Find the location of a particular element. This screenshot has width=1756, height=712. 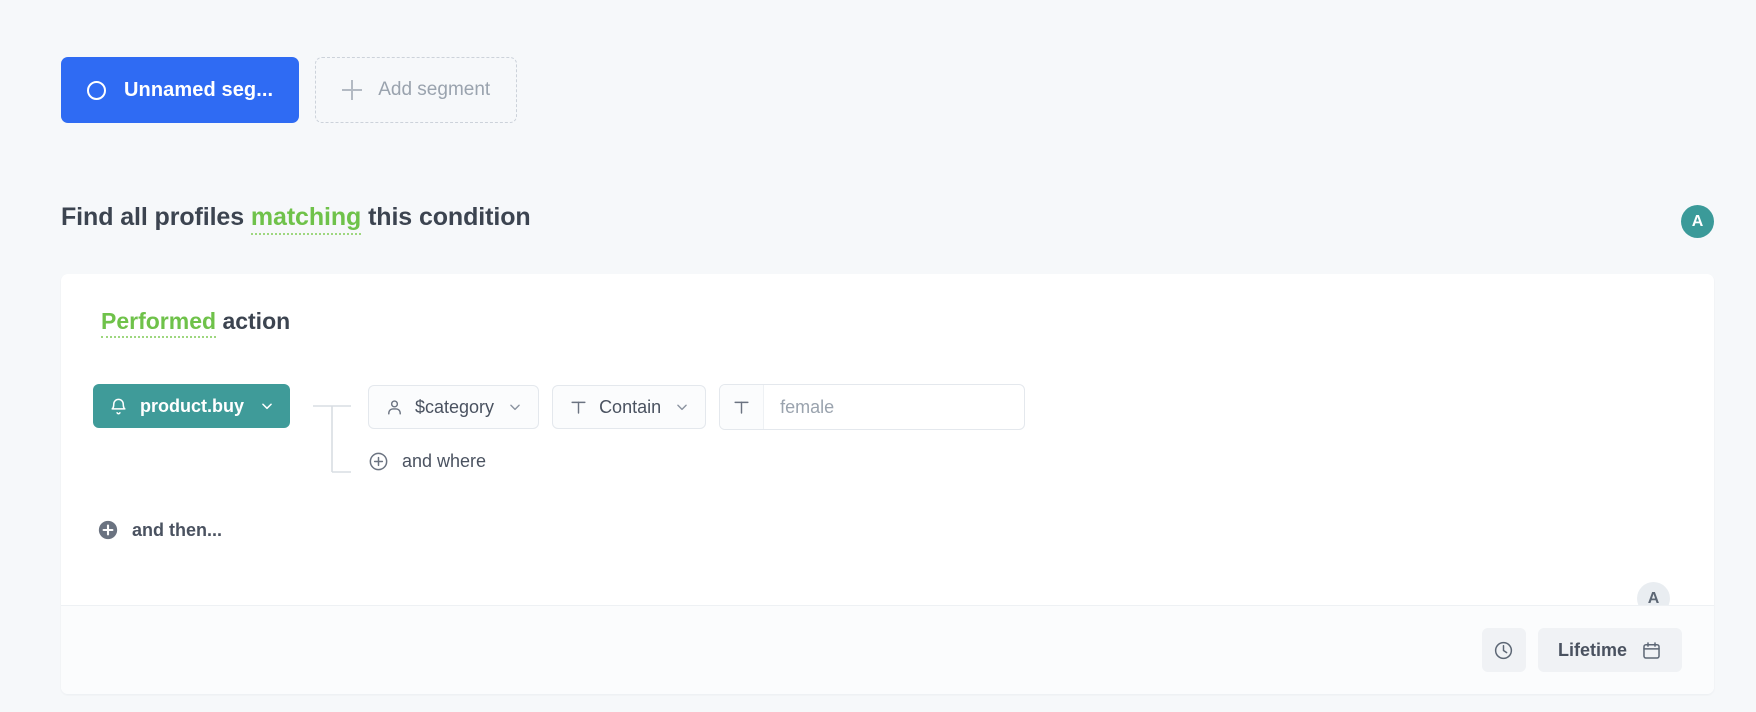

event-chip-product-buy: product.buy is located at coordinates (191, 406).